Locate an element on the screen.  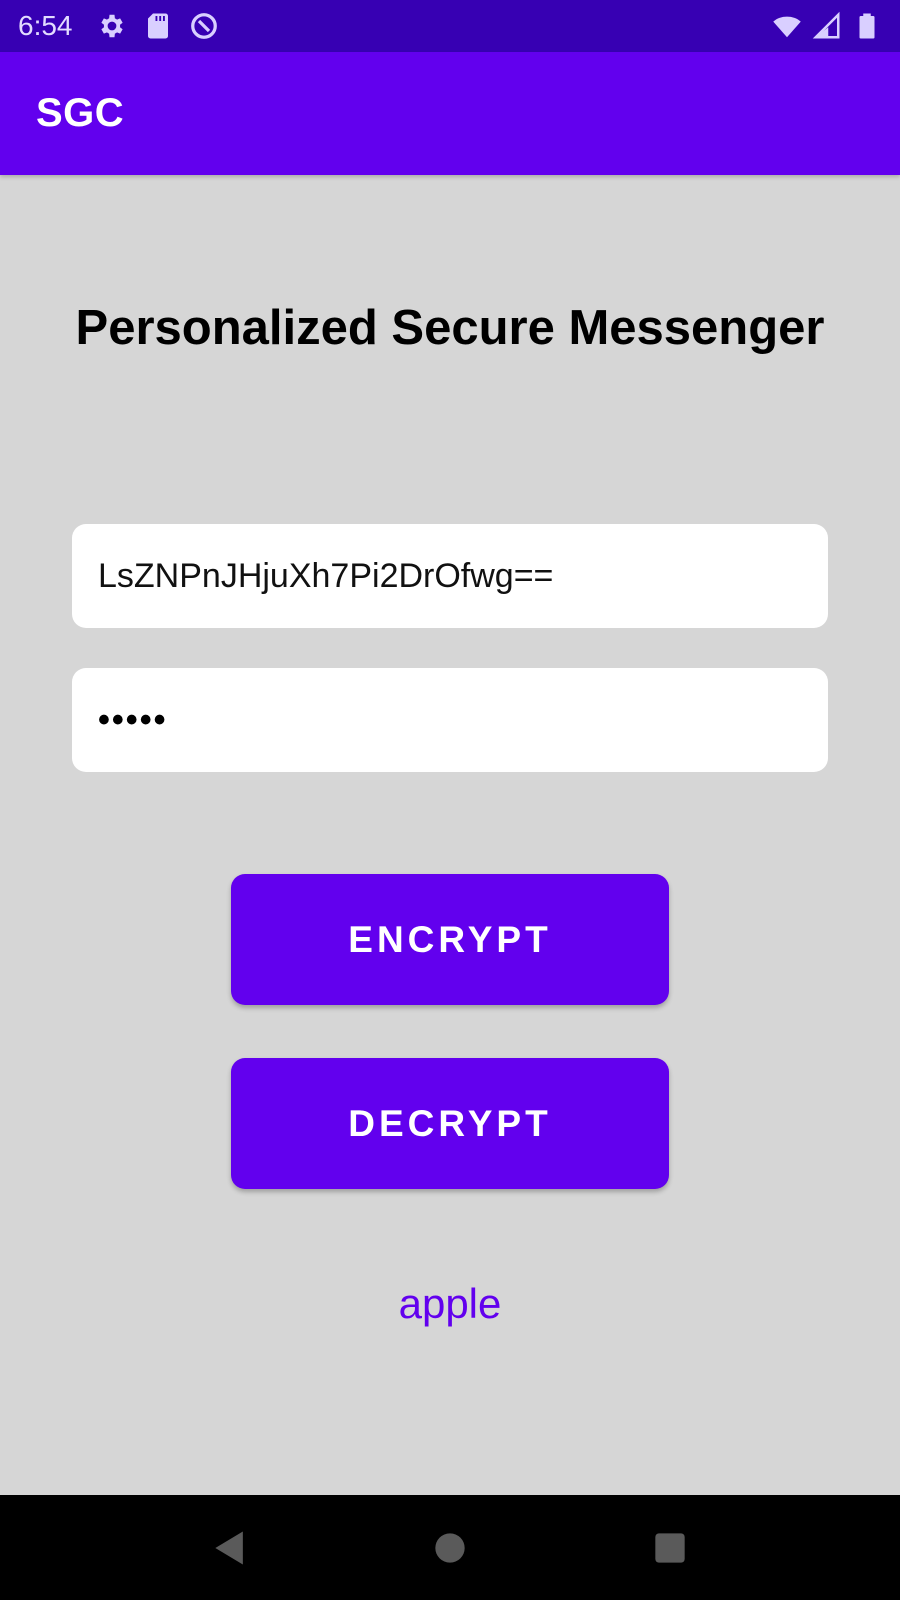
navigation-bar is located at coordinates (450, 1547).